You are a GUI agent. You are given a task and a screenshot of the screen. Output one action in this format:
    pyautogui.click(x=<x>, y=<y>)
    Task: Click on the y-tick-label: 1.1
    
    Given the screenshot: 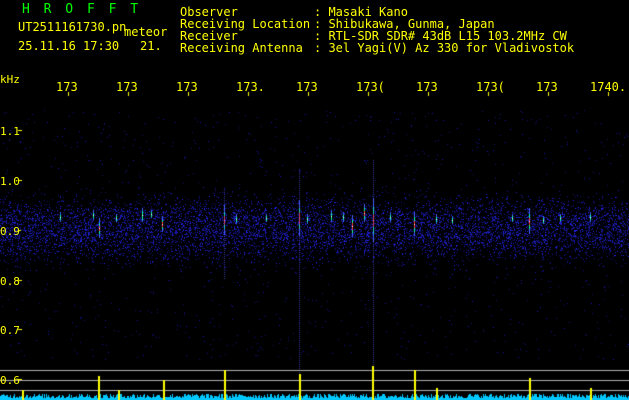 What is the action you would take?
    pyautogui.click(x=10, y=131)
    